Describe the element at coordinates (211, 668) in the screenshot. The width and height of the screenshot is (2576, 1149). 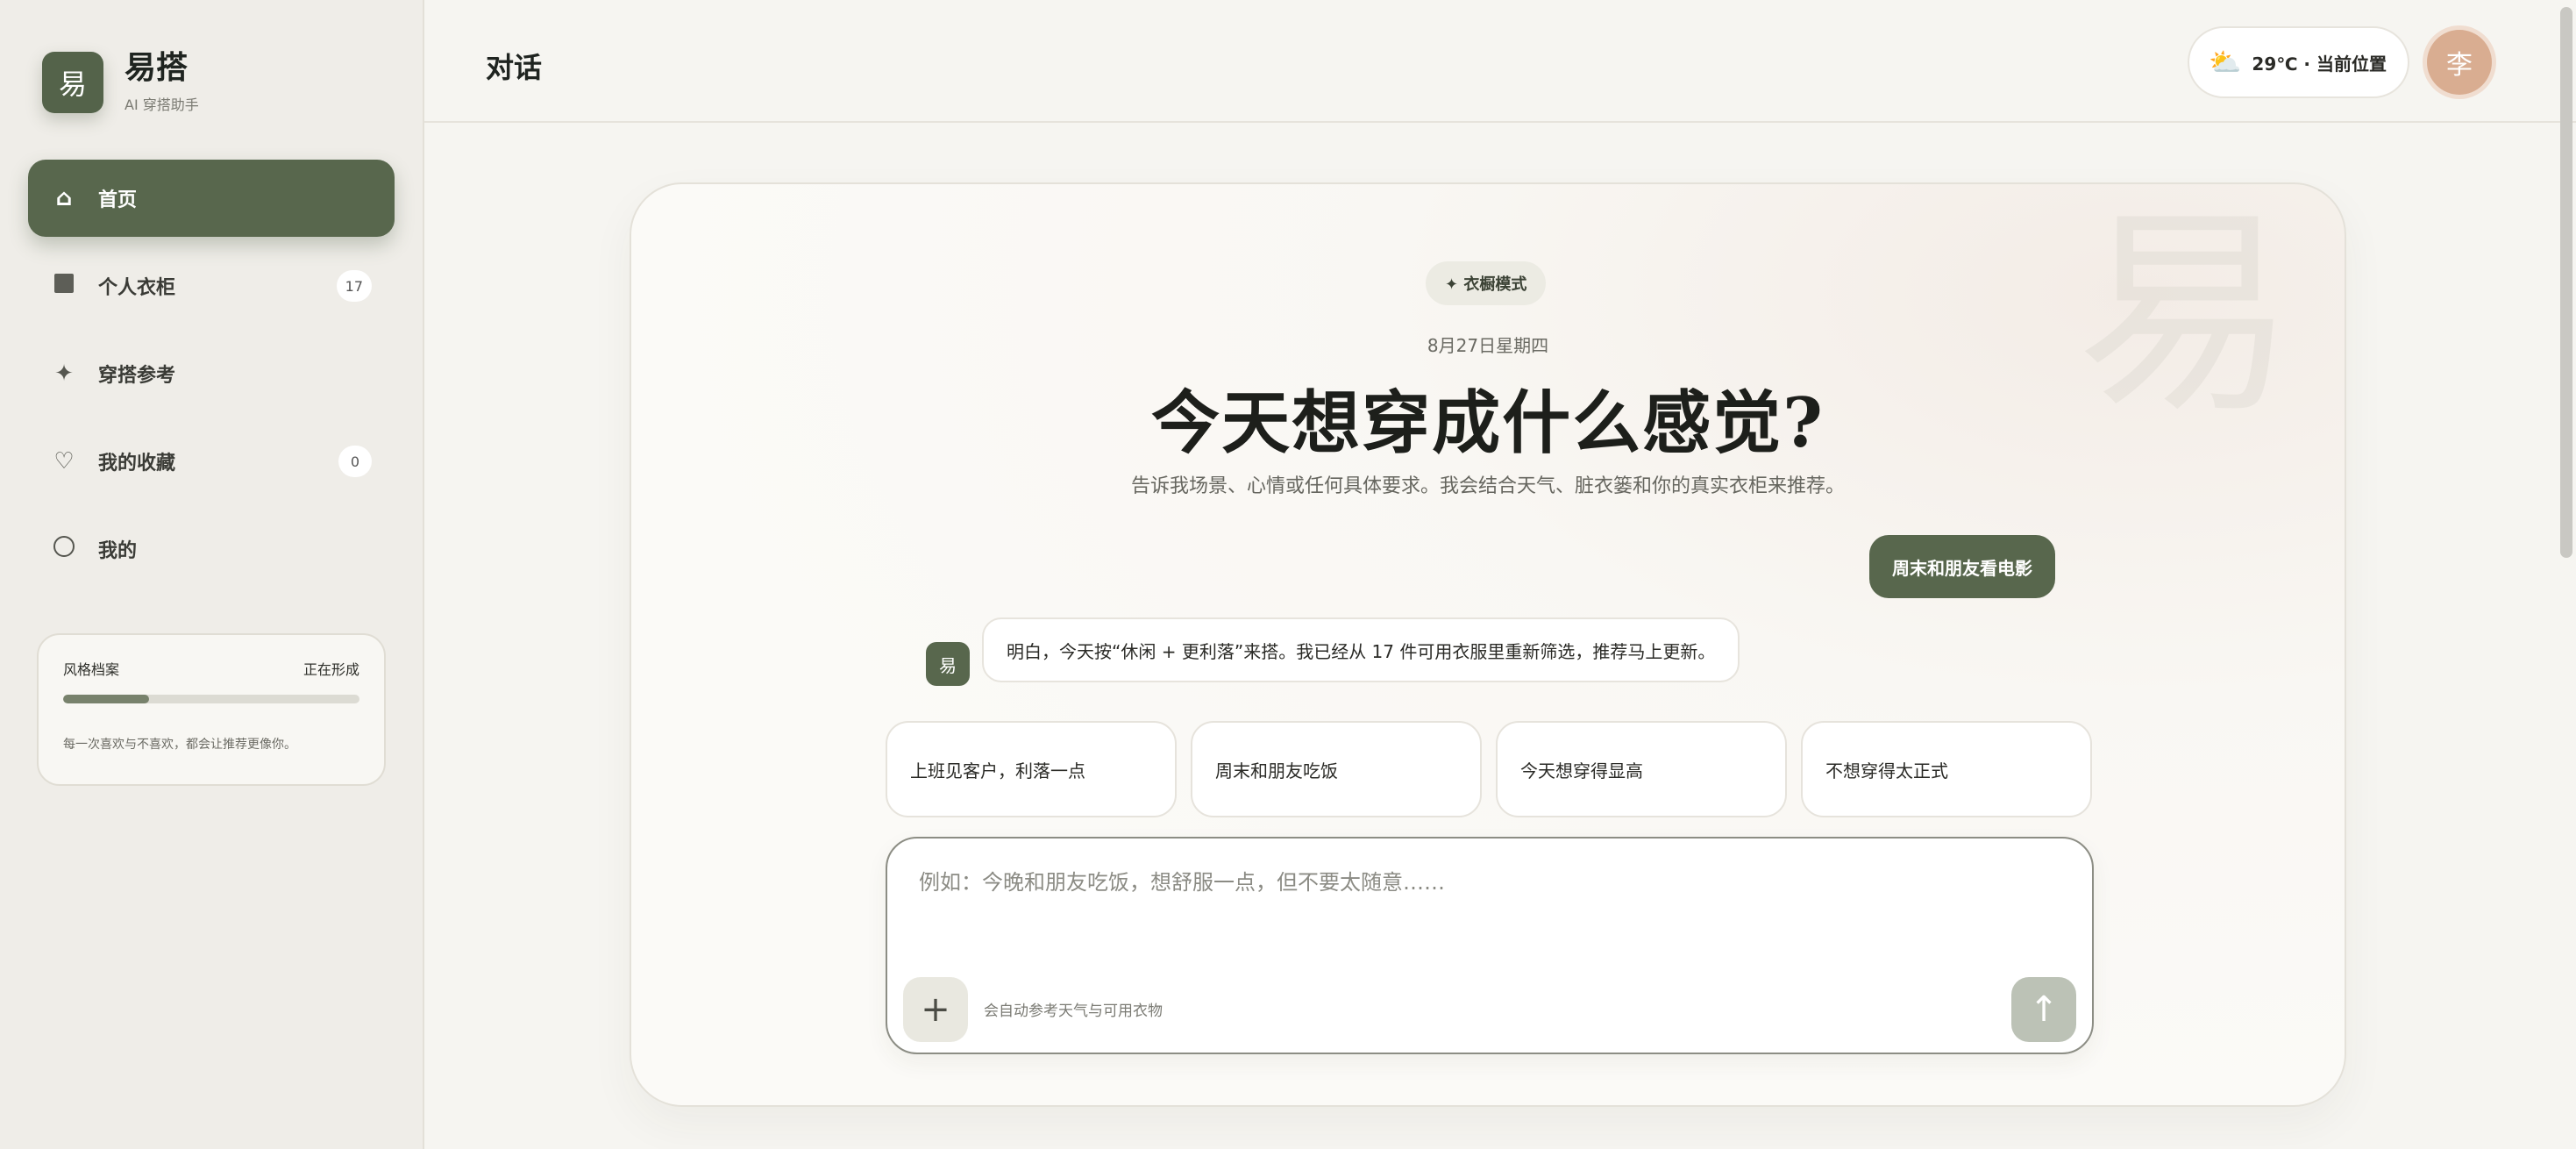
I see `style-profile-header: 风格档案 正在形成` at that location.